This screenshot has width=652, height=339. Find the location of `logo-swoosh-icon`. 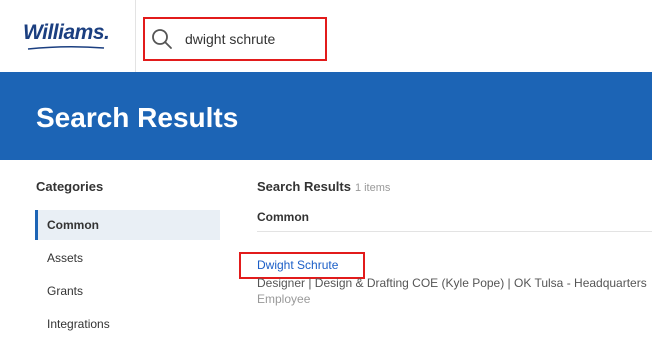

logo-swoosh-icon is located at coordinates (66, 47).